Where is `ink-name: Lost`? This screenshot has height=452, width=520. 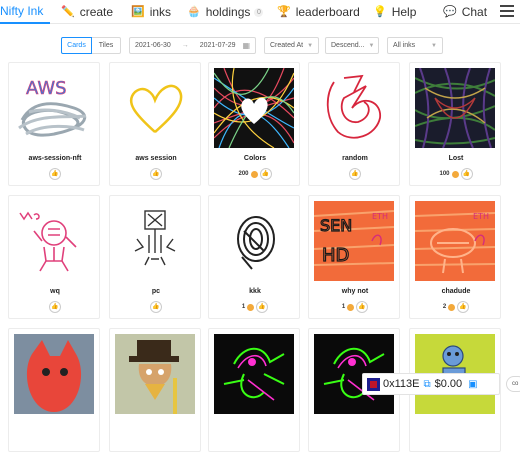
ink-name: Lost is located at coordinates (456, 158).